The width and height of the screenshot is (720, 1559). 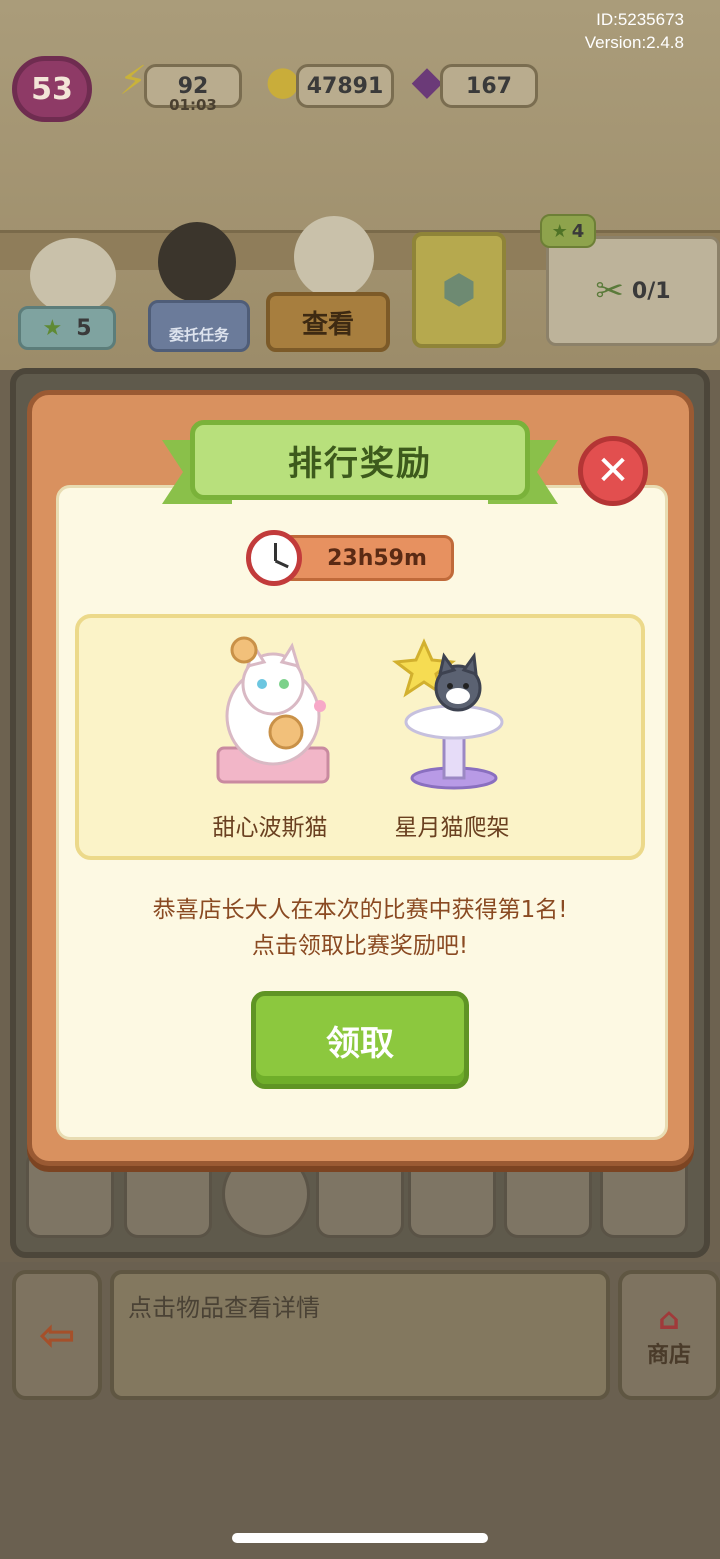 I want to click on congratulation-message: 恭喜店长大人在本次的比赛中获得第1名! 点击领取比赛奖励吧!, so click(x=360, y=928).